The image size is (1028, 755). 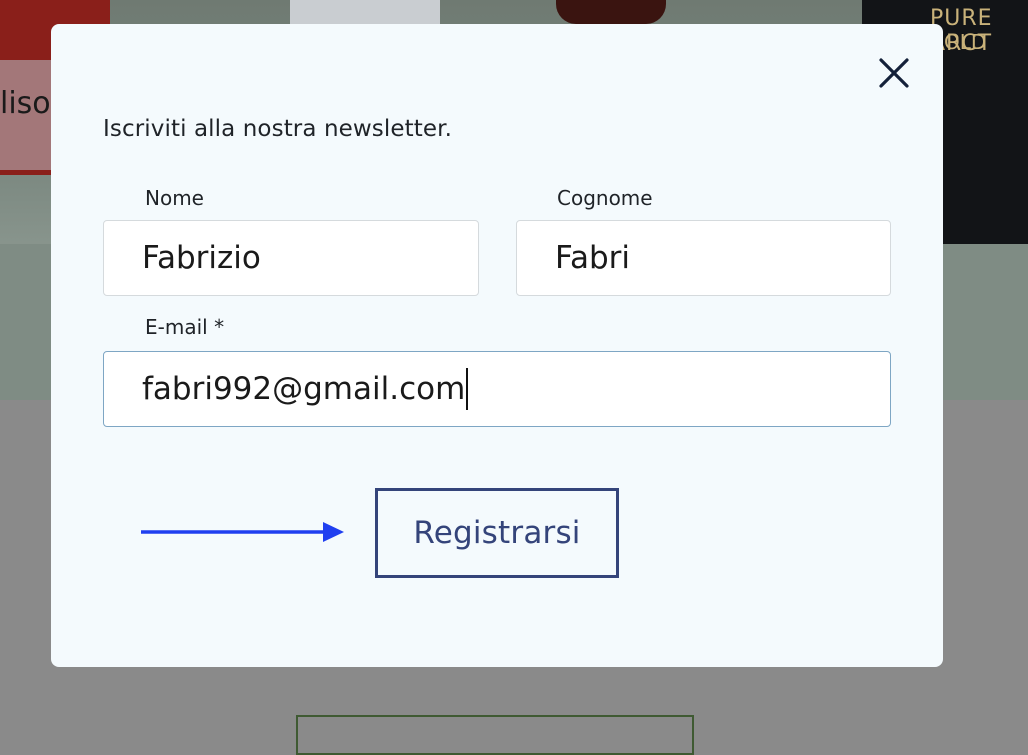 I want to click on last-name-input: Fabri, so click(x=703, y=258).